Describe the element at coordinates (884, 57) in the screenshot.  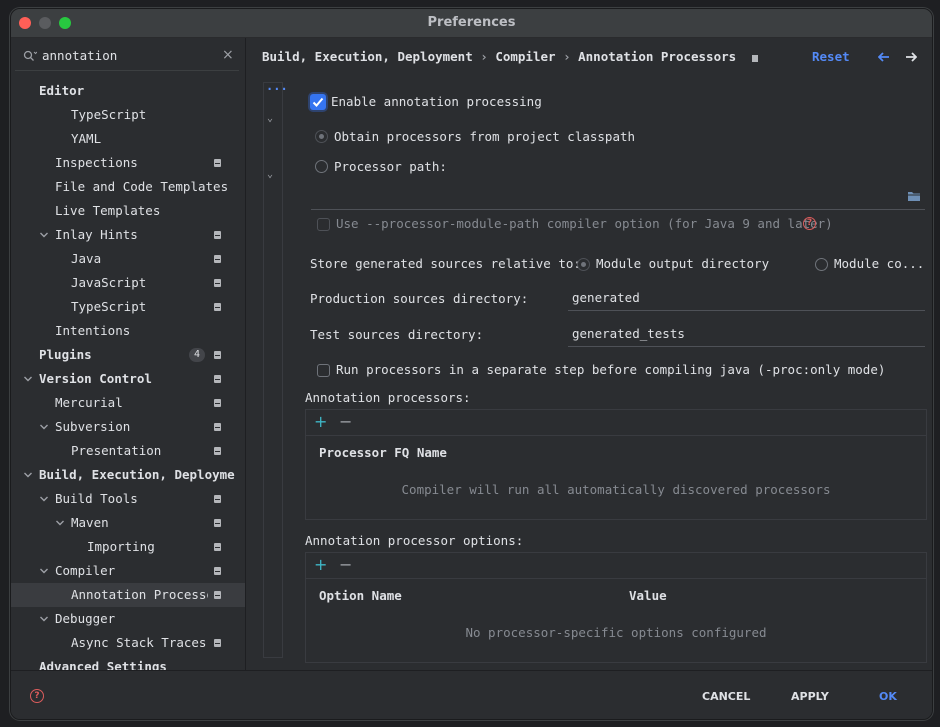
I see `back-arrow-icon` at that location.